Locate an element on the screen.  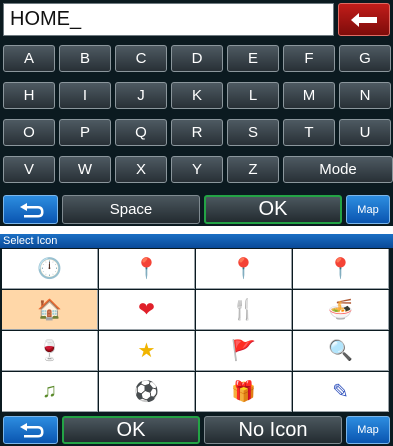
icon-option: 🍜 is located at coordinates (341, 310).